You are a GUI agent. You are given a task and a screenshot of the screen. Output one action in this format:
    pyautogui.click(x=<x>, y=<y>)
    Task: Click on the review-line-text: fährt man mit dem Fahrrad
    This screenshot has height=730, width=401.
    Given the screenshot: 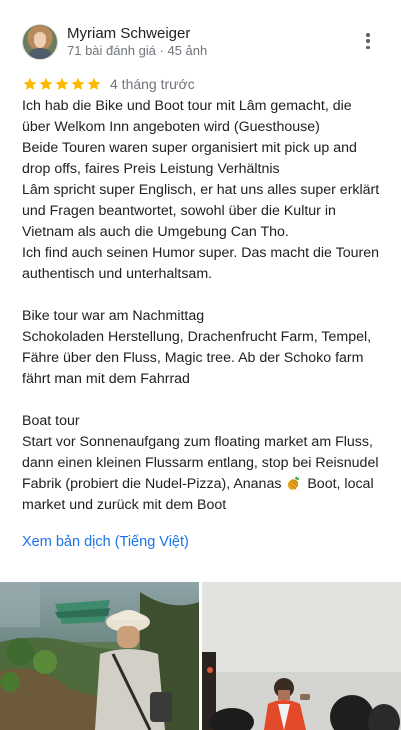 What is the action you would take?
    pyautogui.click(x=106, y=379)
    